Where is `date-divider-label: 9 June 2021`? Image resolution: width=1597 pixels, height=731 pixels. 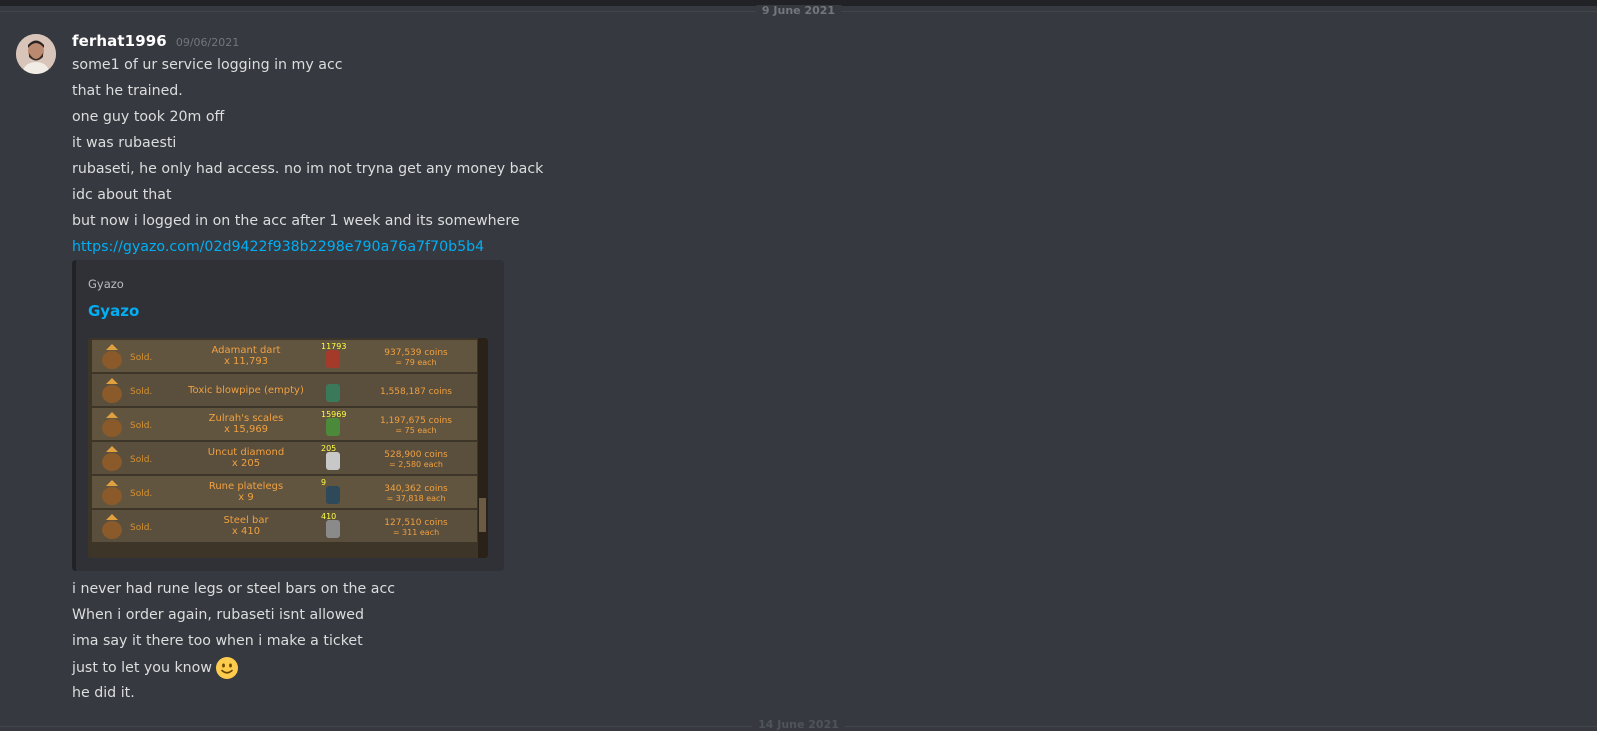 date-divider-label: 9 June 2021 is located at coordinates (798, 11).